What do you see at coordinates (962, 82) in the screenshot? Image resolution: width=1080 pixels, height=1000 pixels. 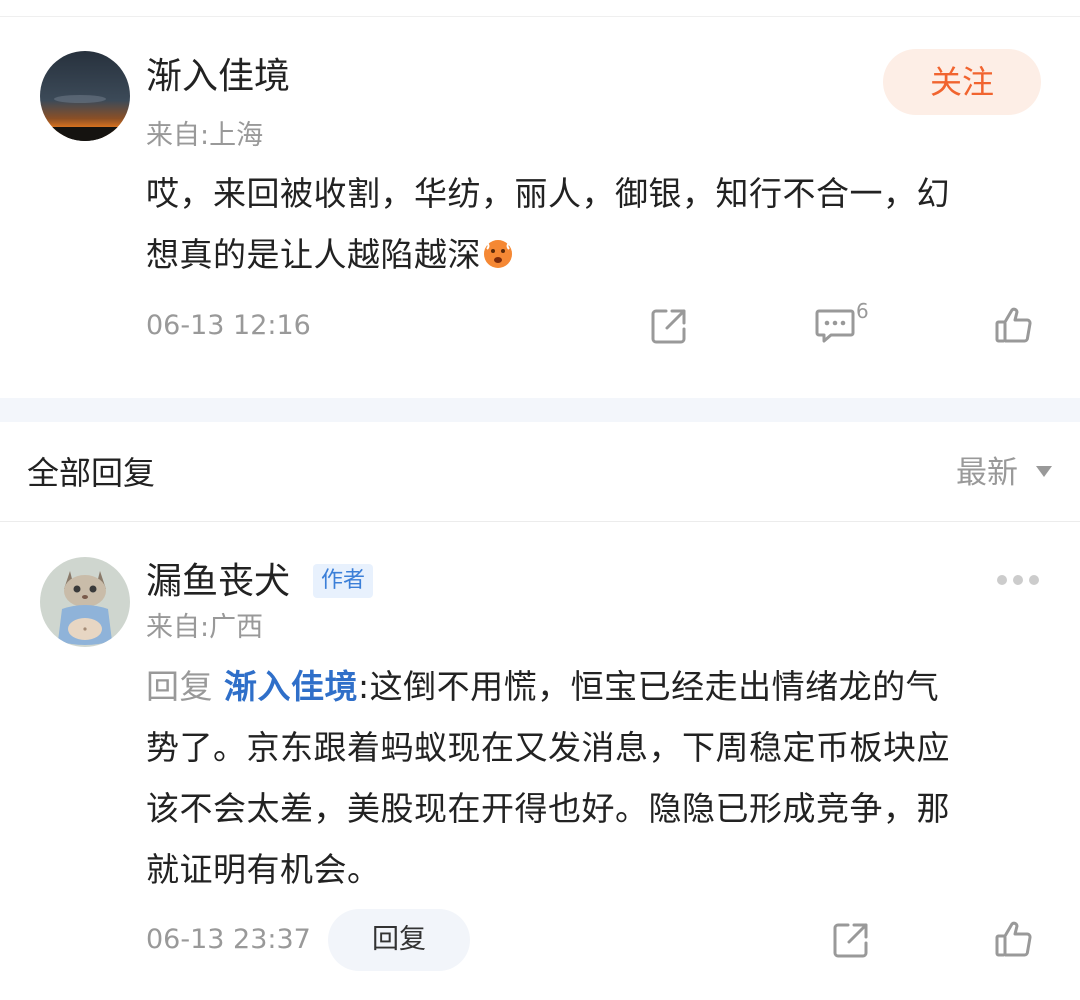 I see `follow-button: 关注` at bounding box center [962, 82].